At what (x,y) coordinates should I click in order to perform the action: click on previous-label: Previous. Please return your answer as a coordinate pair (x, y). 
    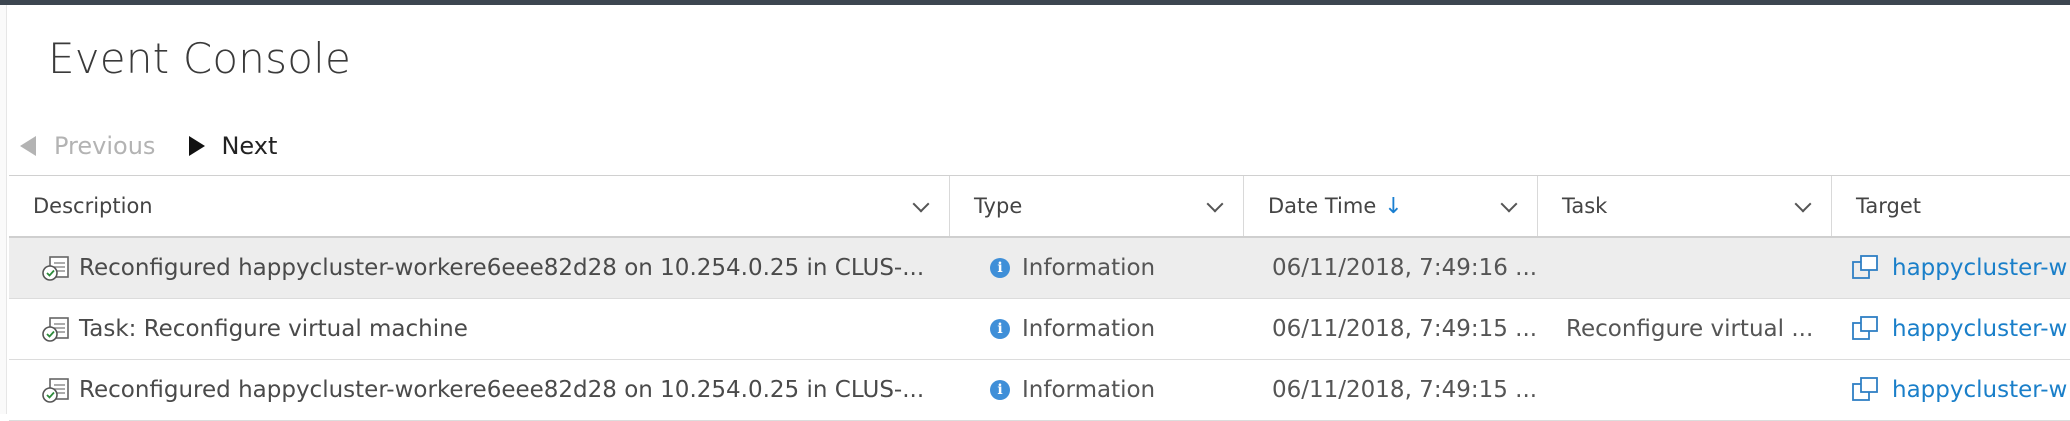
    Looking at the image, I should click on (105, 146).